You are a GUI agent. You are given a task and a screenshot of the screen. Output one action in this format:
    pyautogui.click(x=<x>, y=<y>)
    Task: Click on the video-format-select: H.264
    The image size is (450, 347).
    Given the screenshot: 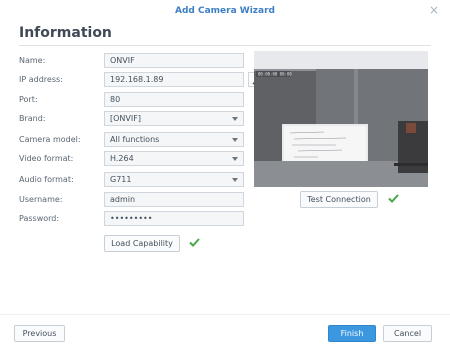 What is the action you would take?
    pyautogui.click(x=174, y=158)
    